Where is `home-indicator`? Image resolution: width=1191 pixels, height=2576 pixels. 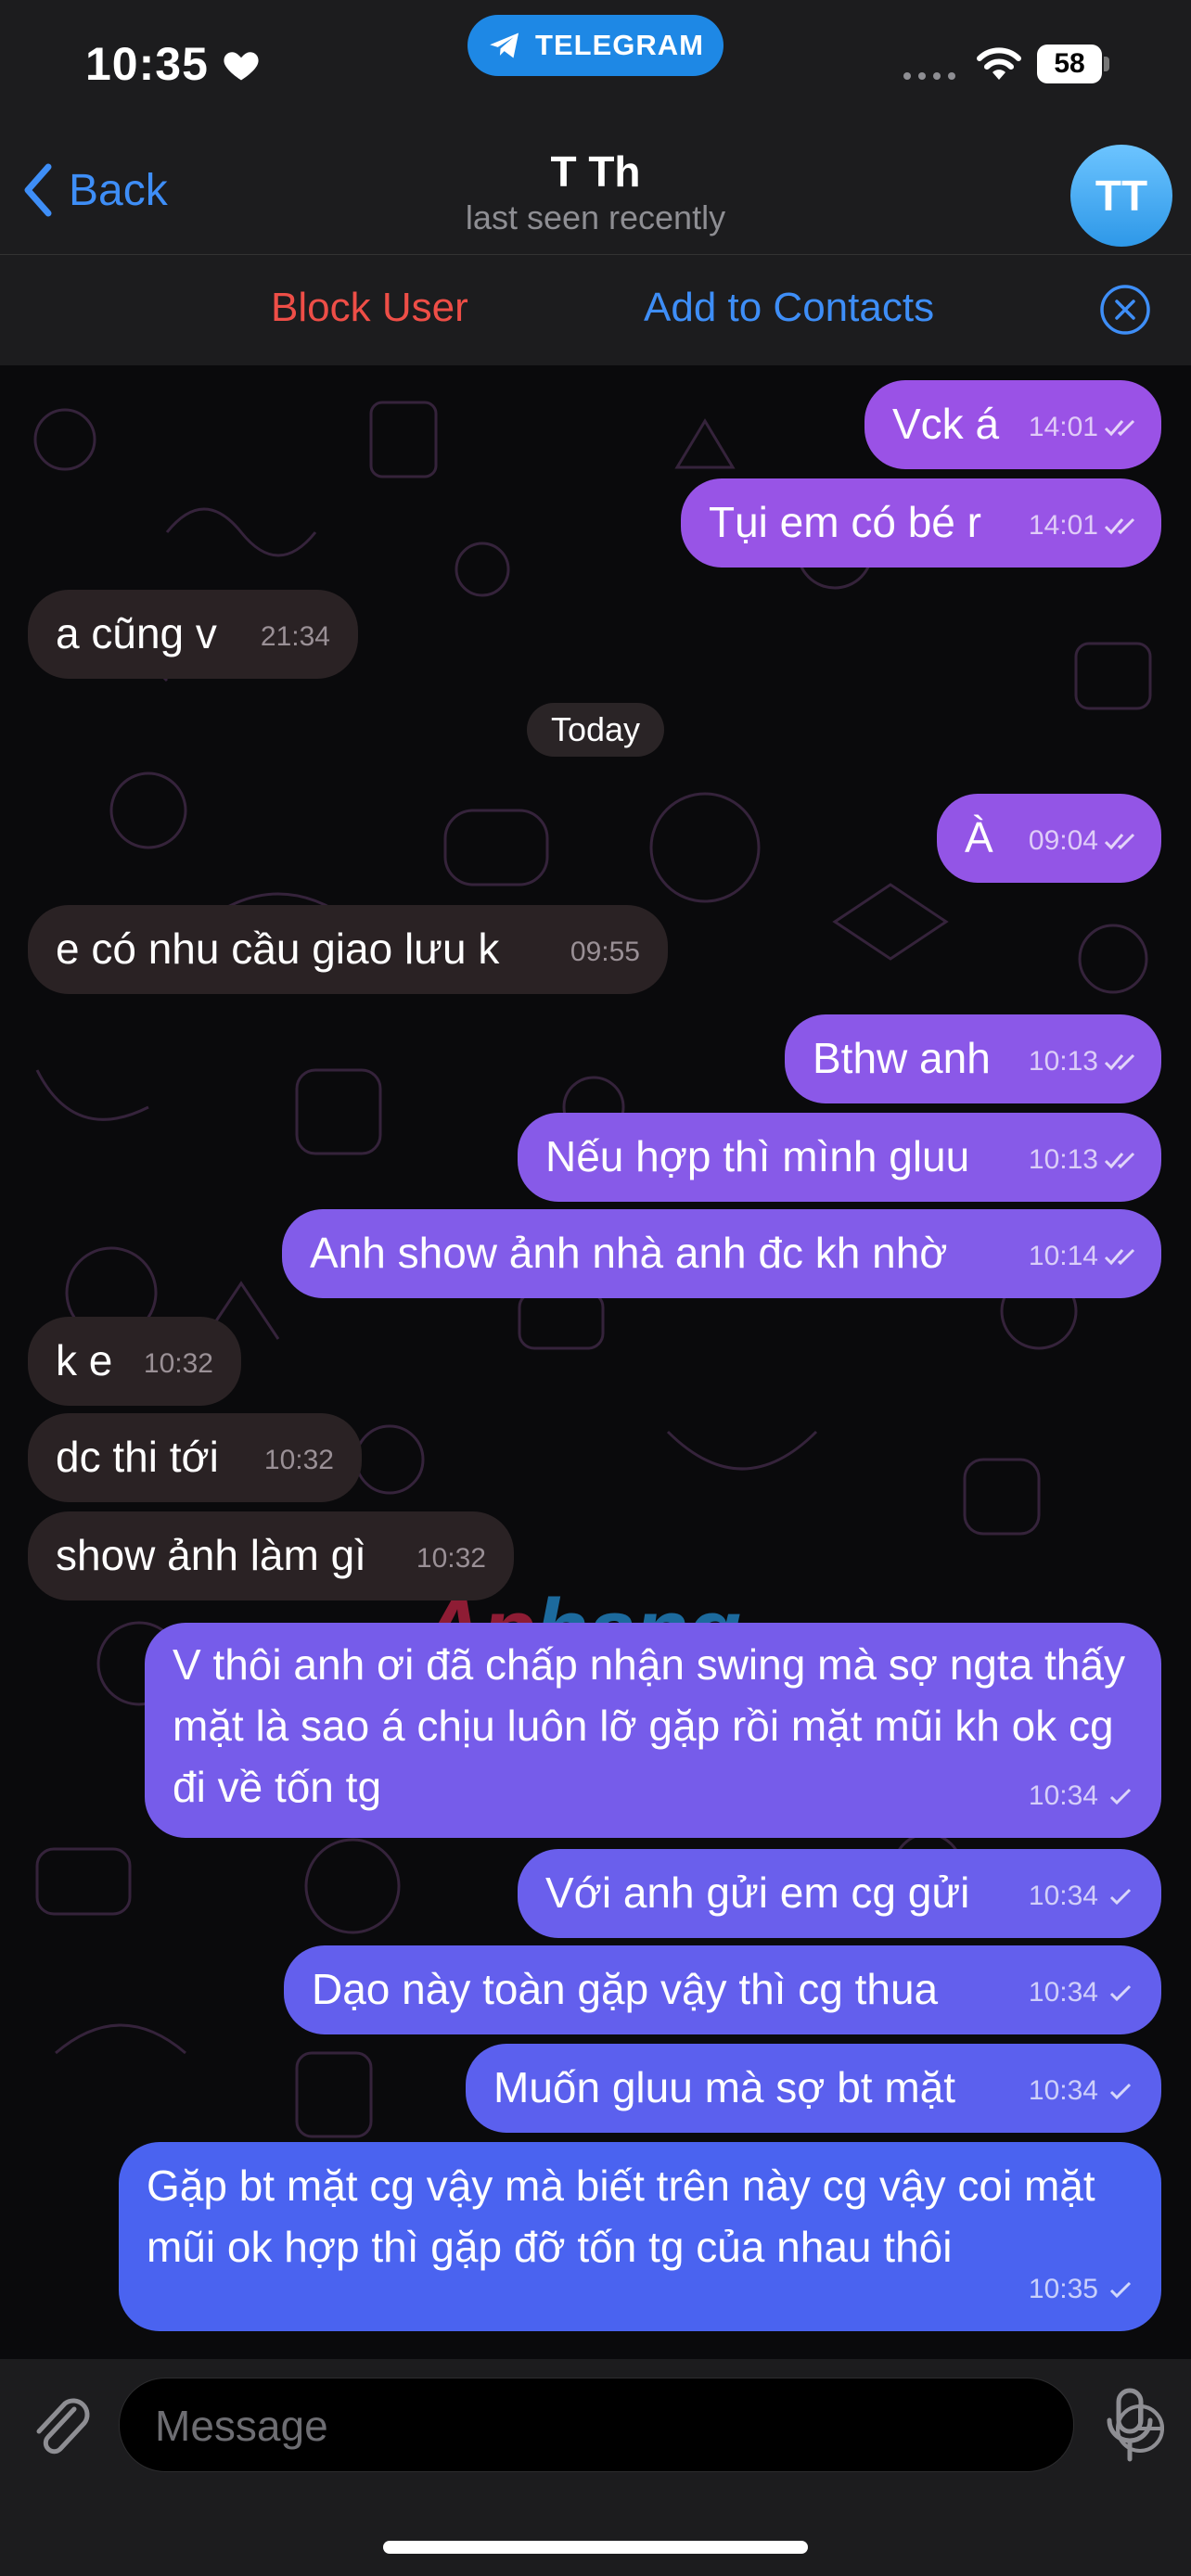
home-indicator is located at coordinates (595, 2547).